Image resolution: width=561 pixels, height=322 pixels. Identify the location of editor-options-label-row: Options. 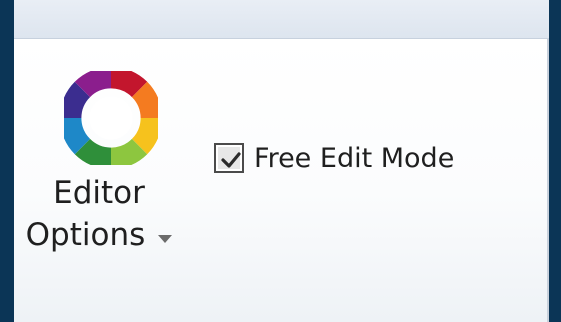
(99, 235).